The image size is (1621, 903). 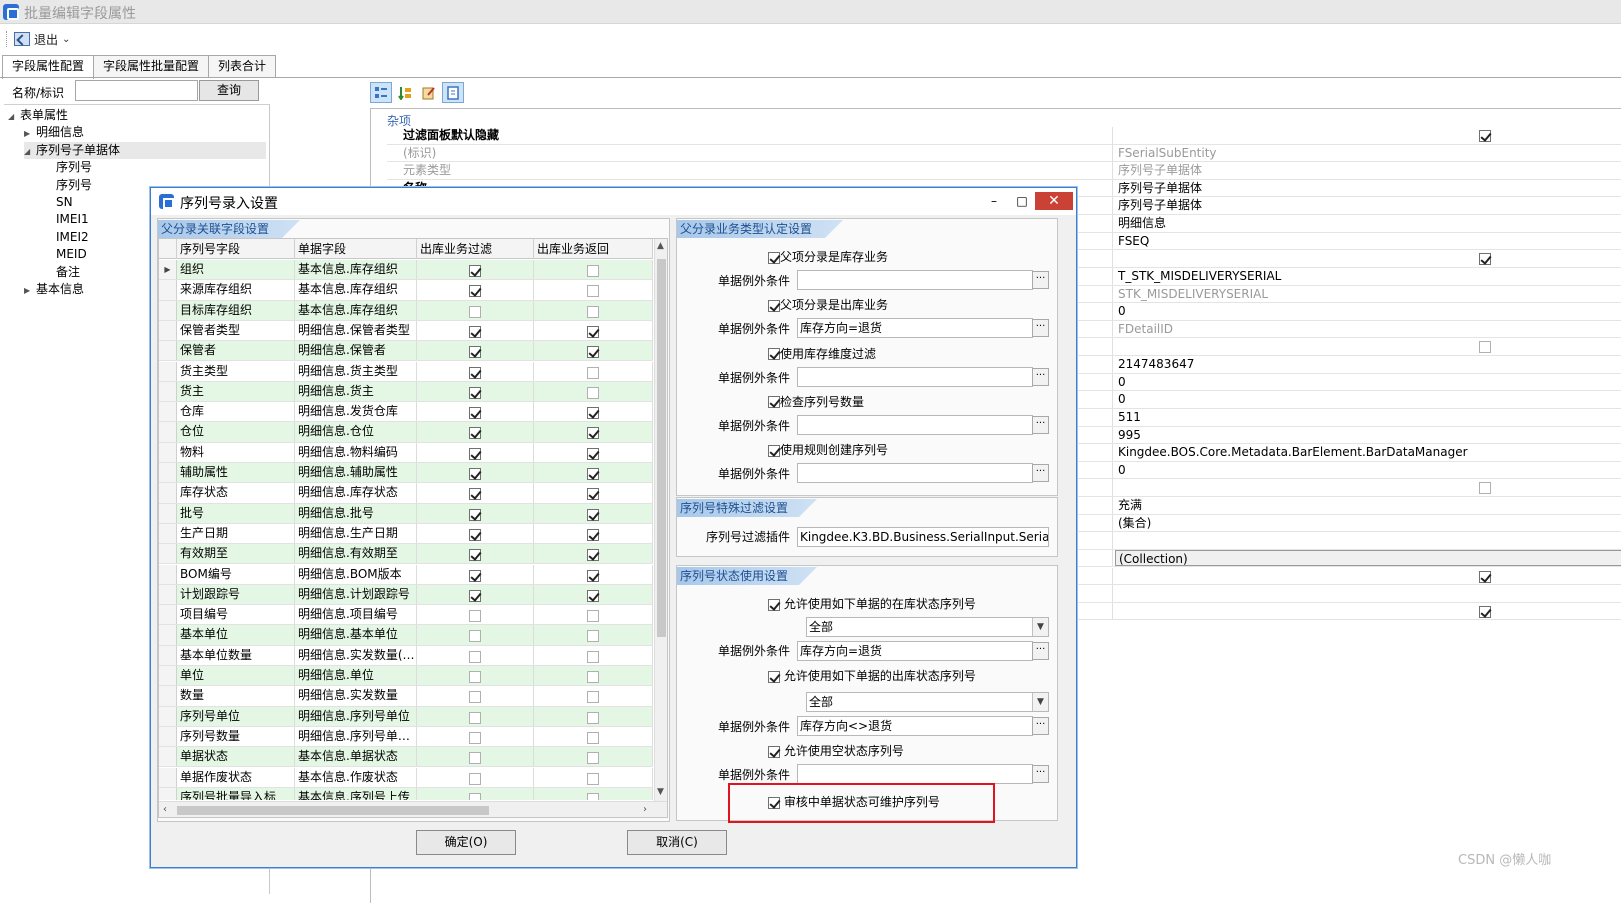 I want to click on table-row: 生产日期 明细信息.生产日期, so click(x=406, y=534).